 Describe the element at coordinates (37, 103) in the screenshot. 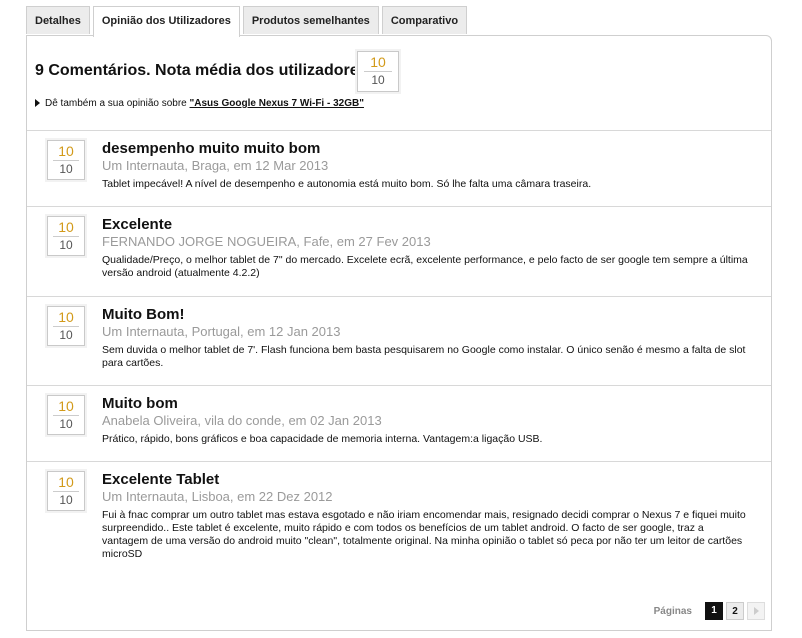

I see `triangle-right-icon` at that location.